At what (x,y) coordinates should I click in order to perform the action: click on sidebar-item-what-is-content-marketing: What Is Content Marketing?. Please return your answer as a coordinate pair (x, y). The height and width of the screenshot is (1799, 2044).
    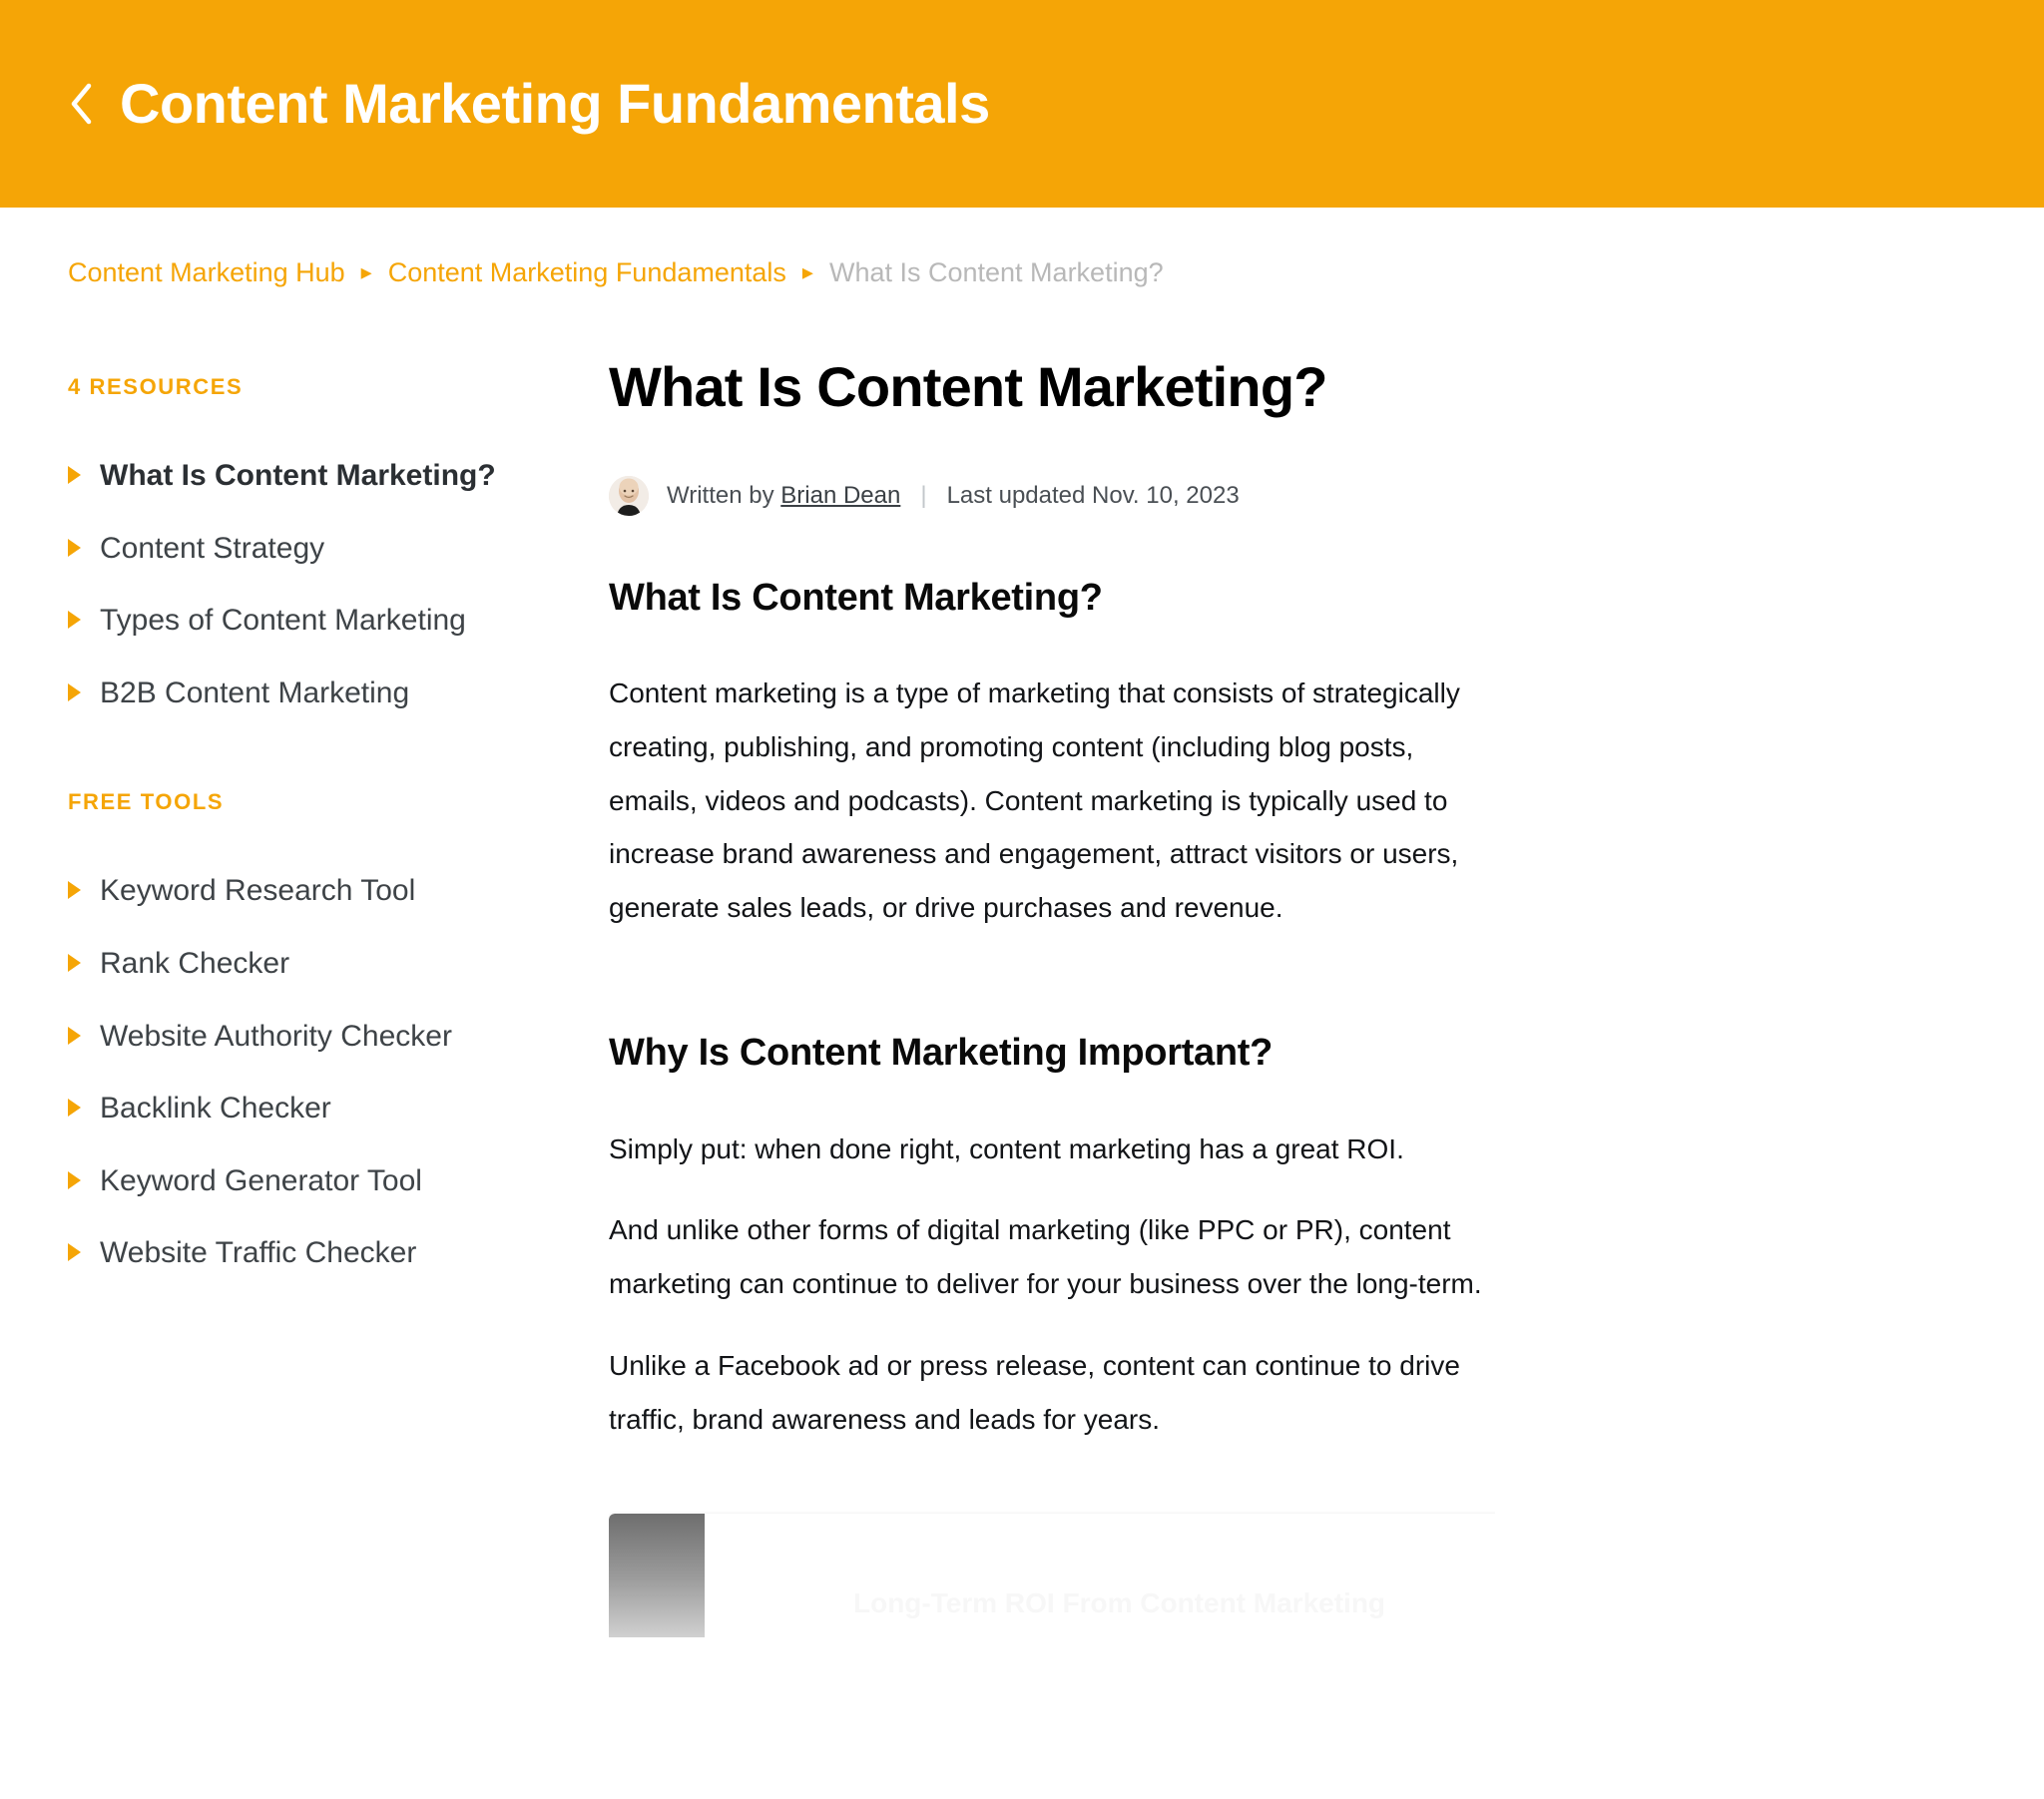
    Looking at the image, I should click on (302, 476).